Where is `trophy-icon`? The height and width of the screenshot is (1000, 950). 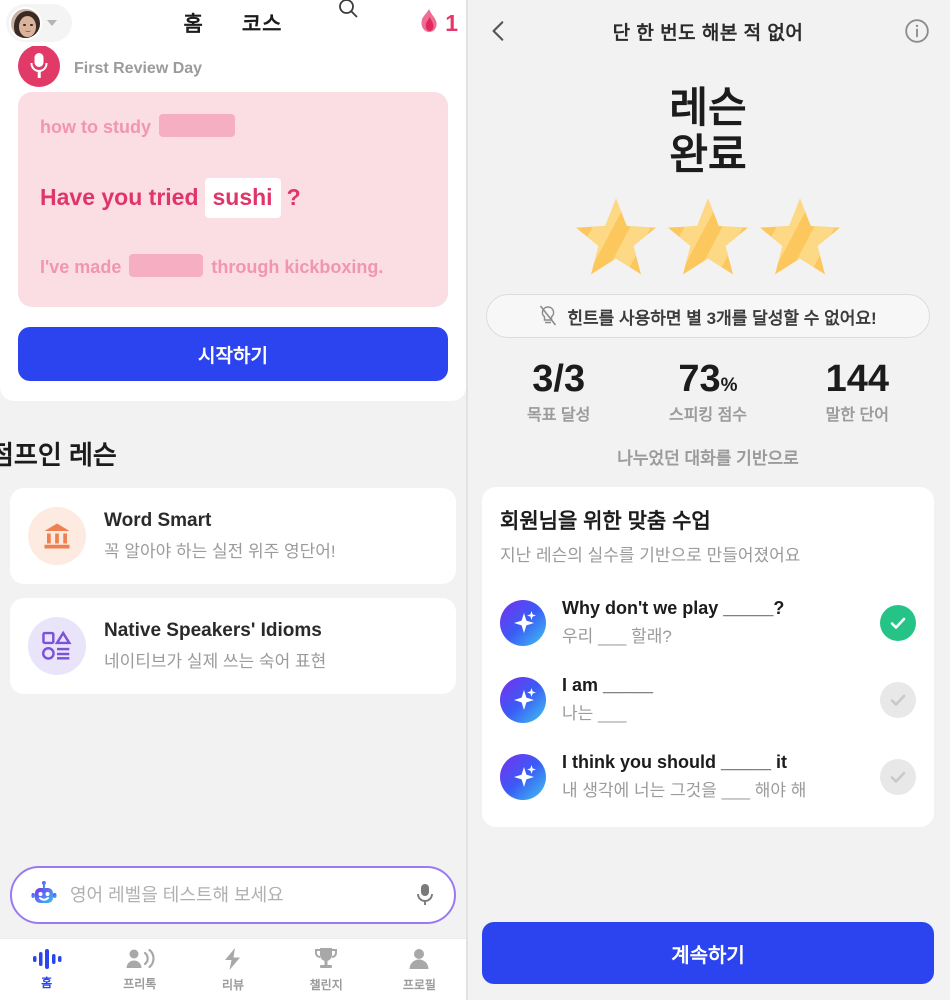
trophy-icon is located at coordinates (326, 957).